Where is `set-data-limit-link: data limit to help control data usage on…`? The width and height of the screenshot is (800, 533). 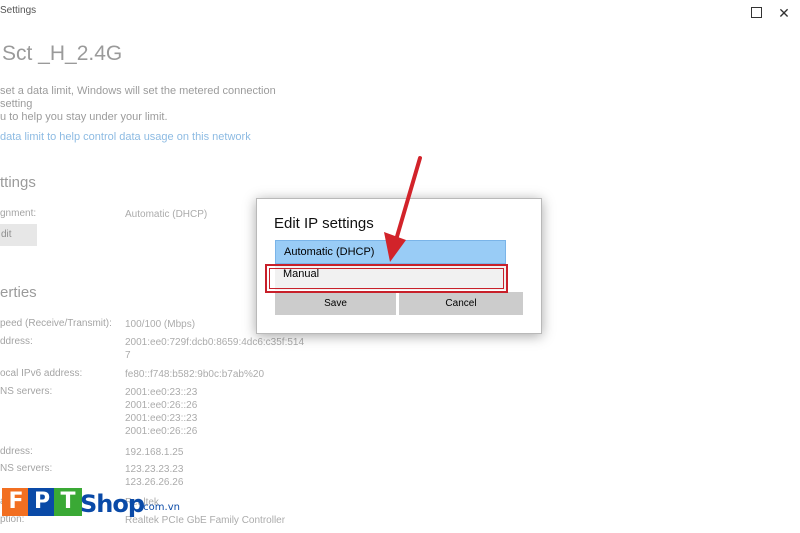
set-data-limit-link: data limit to help control data usage on… is located at coordinates (125, 137).